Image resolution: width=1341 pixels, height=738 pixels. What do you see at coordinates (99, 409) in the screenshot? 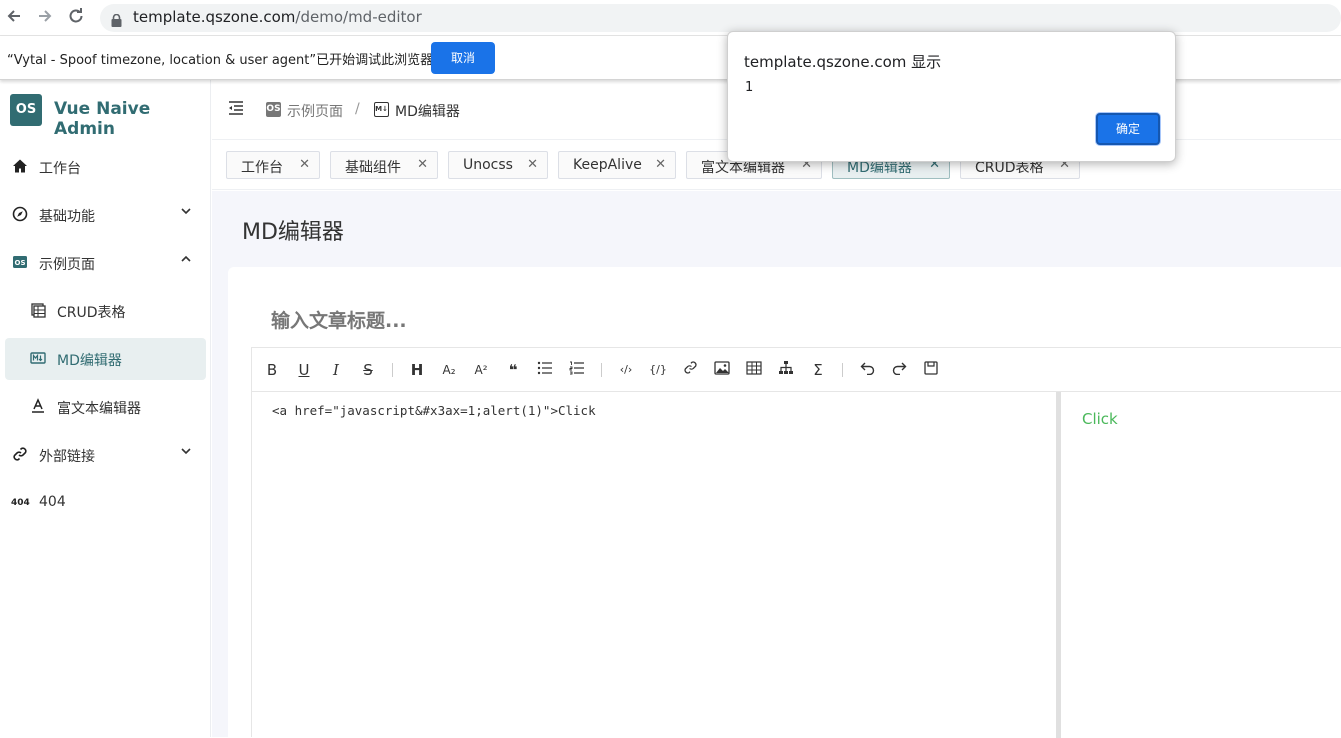
I see `sidebar-item-label: 富文本编辑器` at bounding box center [99, 409].